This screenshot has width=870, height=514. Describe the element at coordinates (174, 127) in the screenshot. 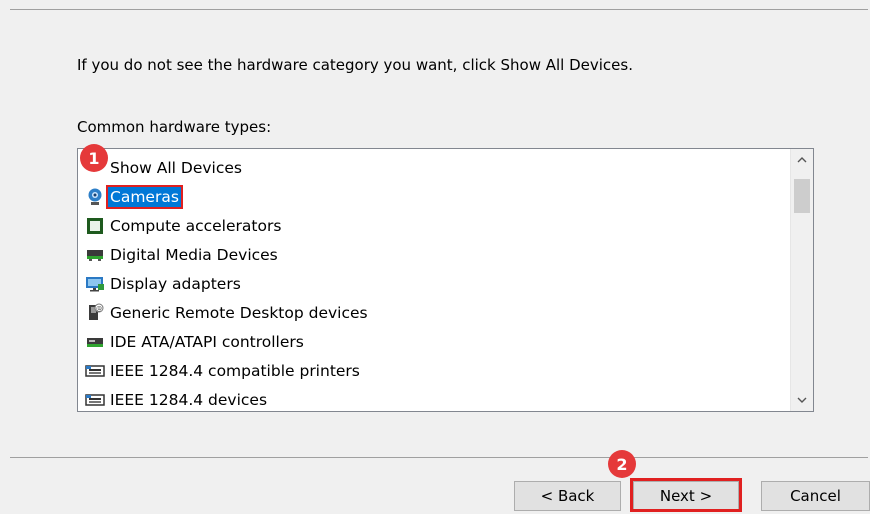

I see `list-label: Common hardware types:` at that location.